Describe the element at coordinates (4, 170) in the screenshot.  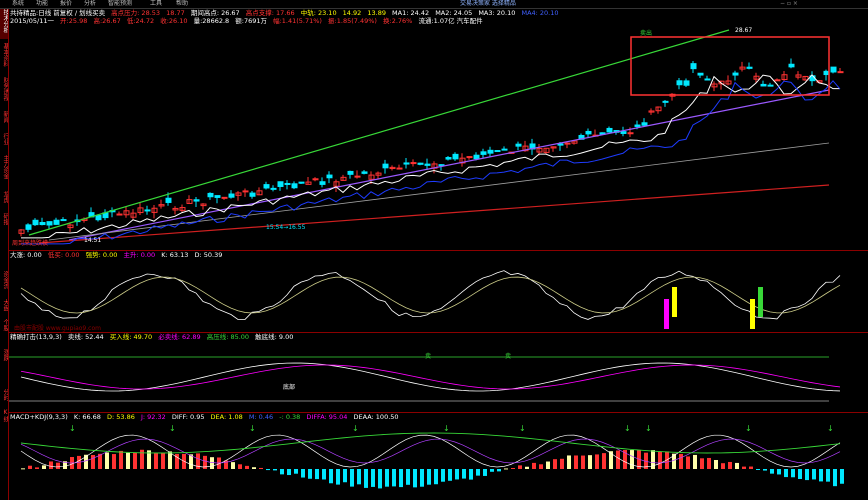
I see `sidebar-tab-capital: 主力资金` at that location.